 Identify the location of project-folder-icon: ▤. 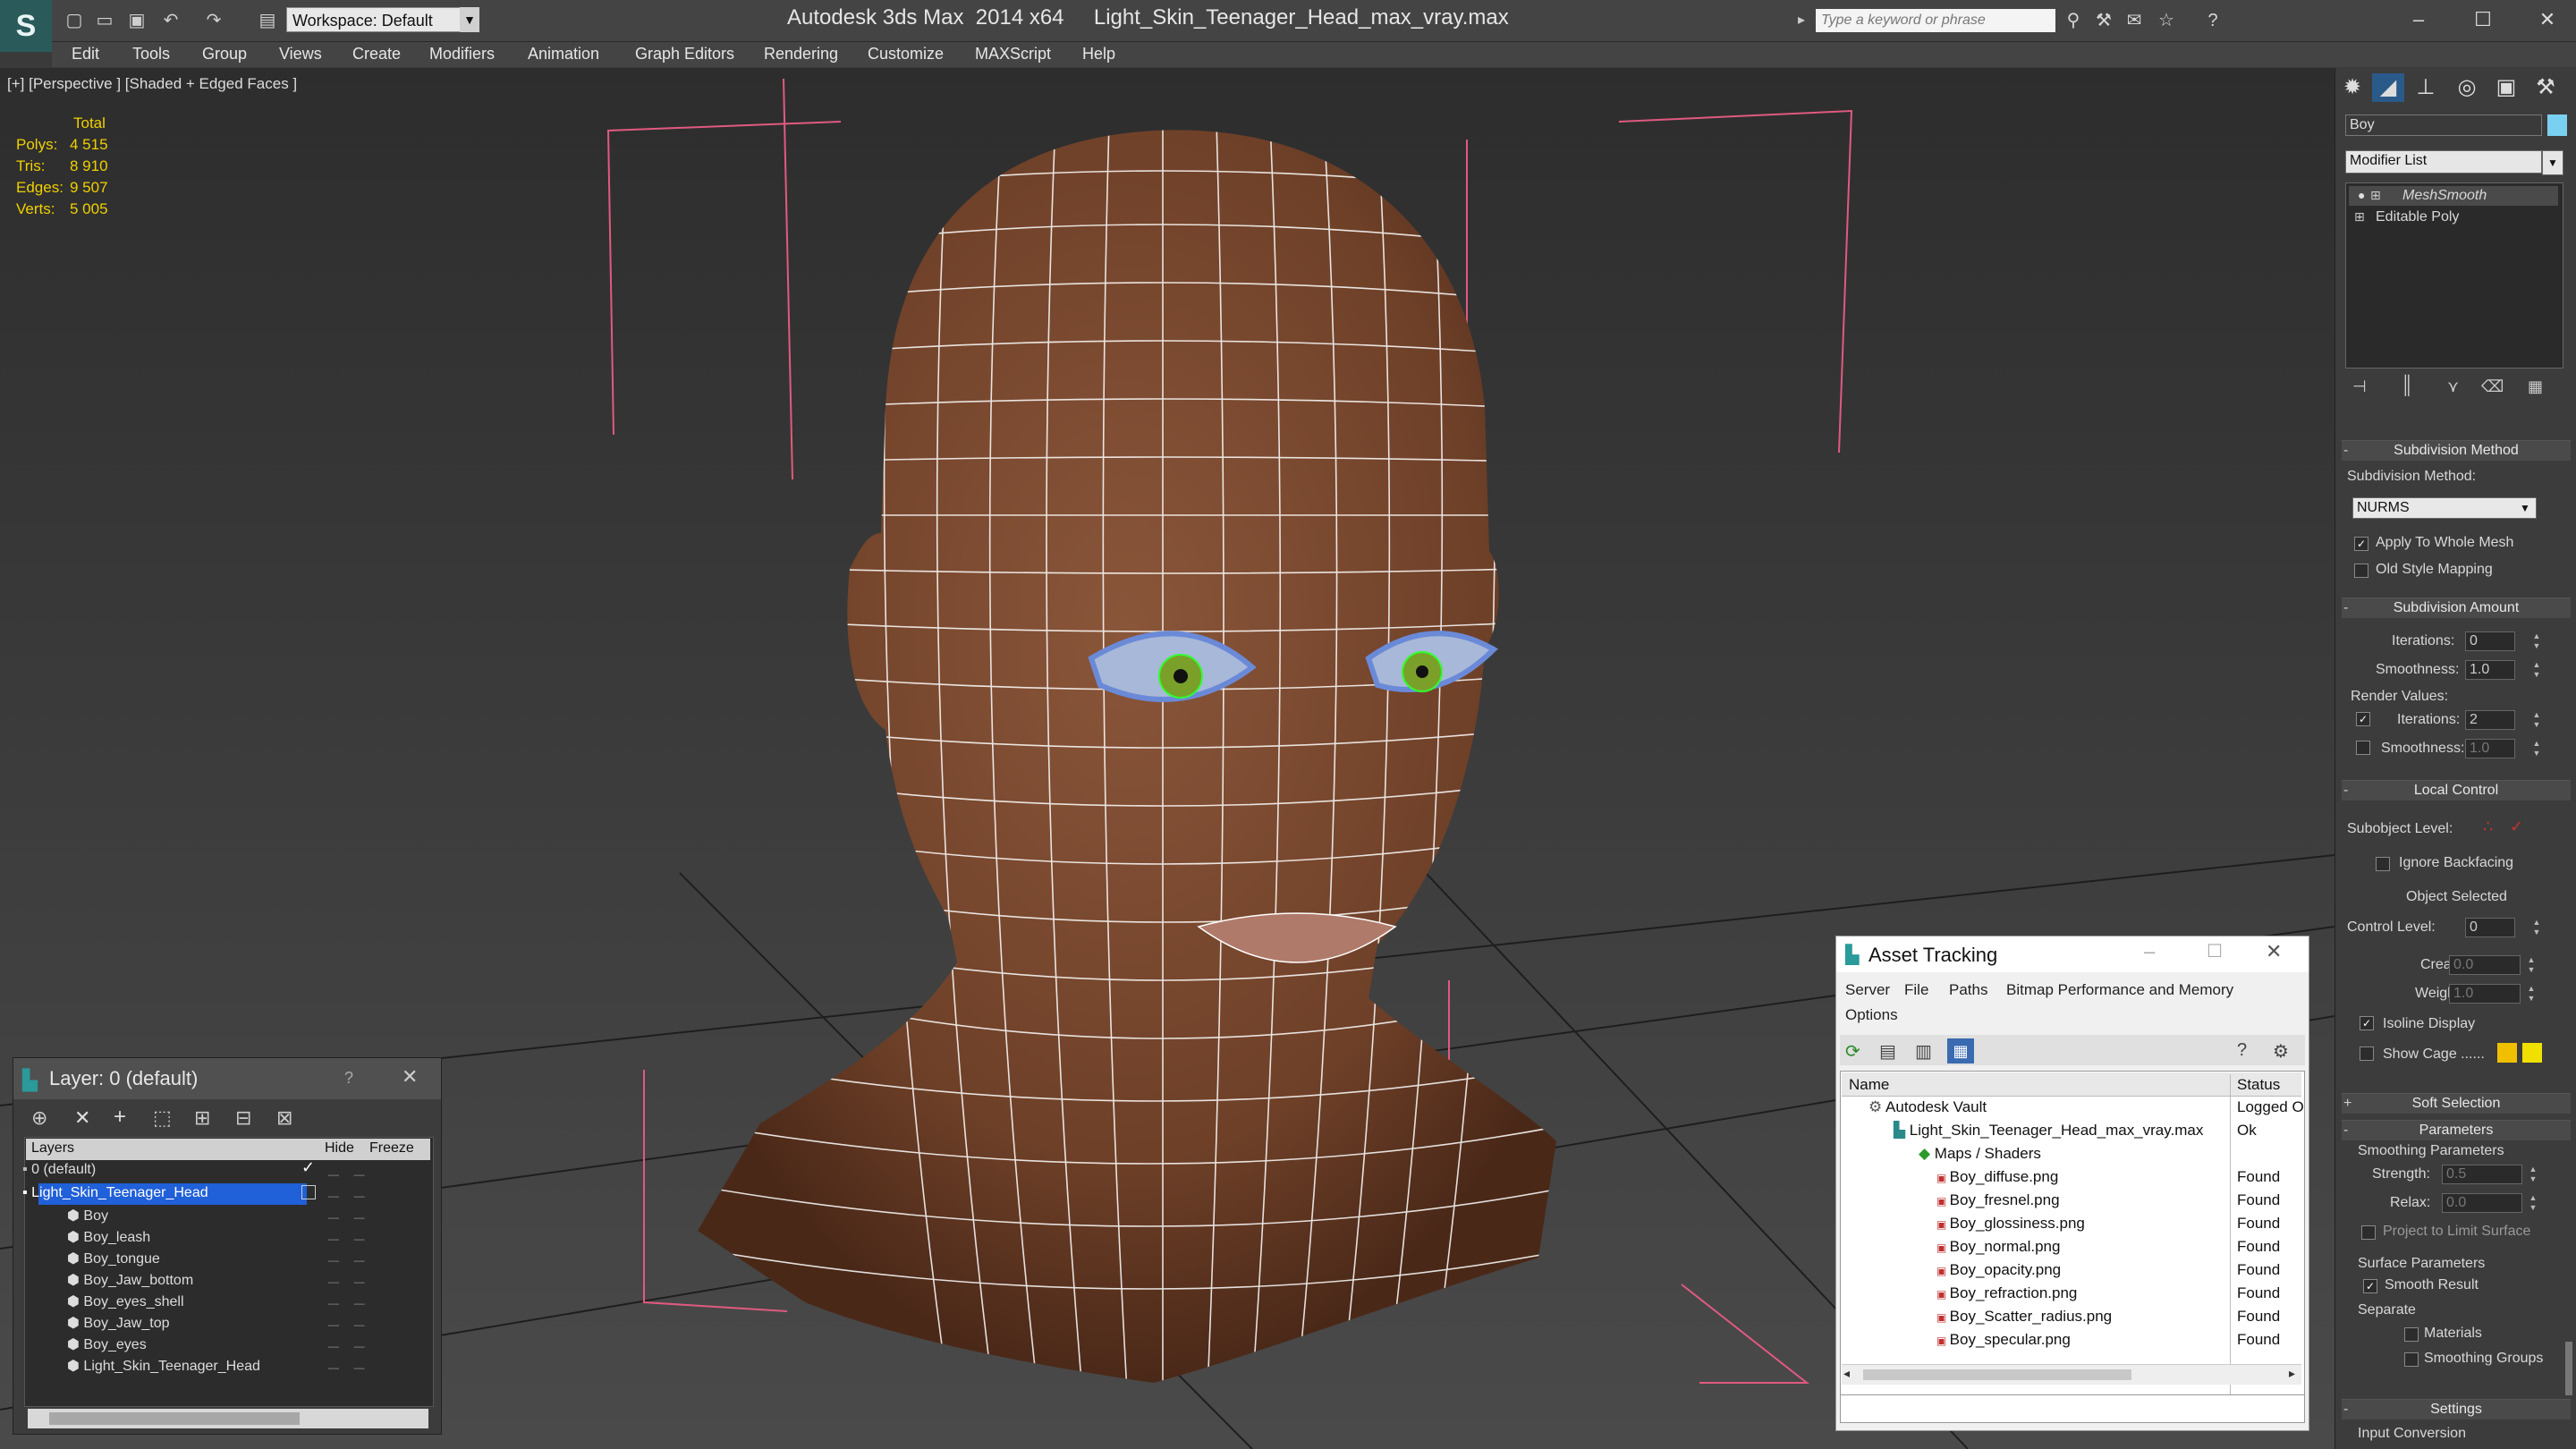
(267, 20).